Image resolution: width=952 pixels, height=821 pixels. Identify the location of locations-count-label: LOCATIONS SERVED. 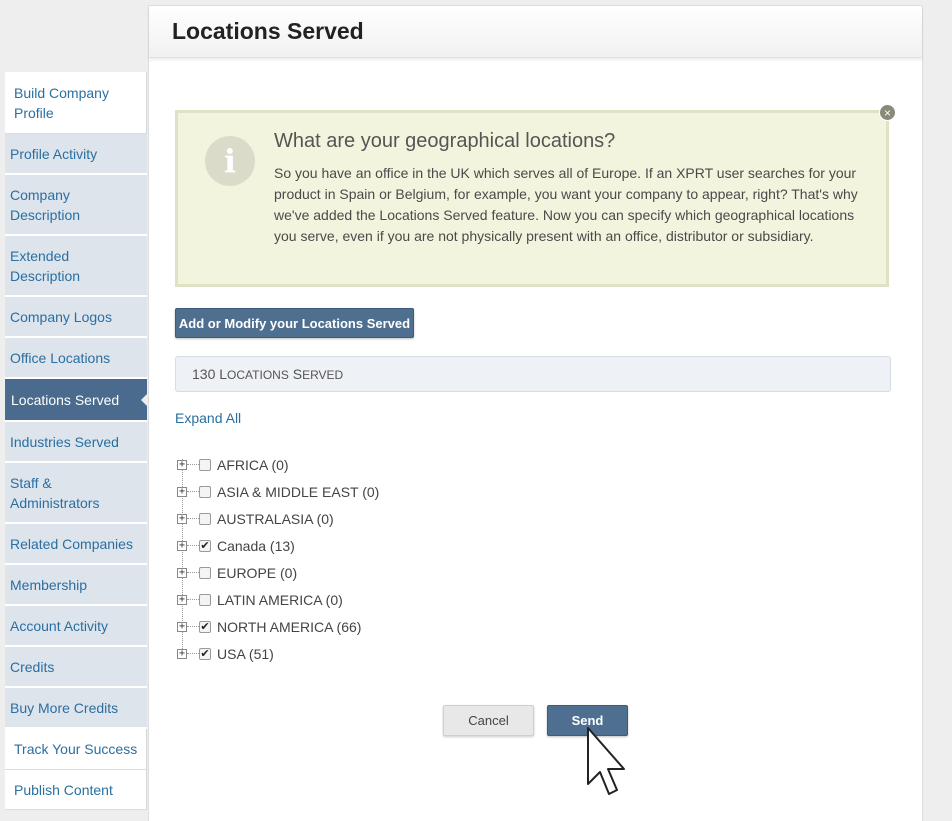
(281, 374).